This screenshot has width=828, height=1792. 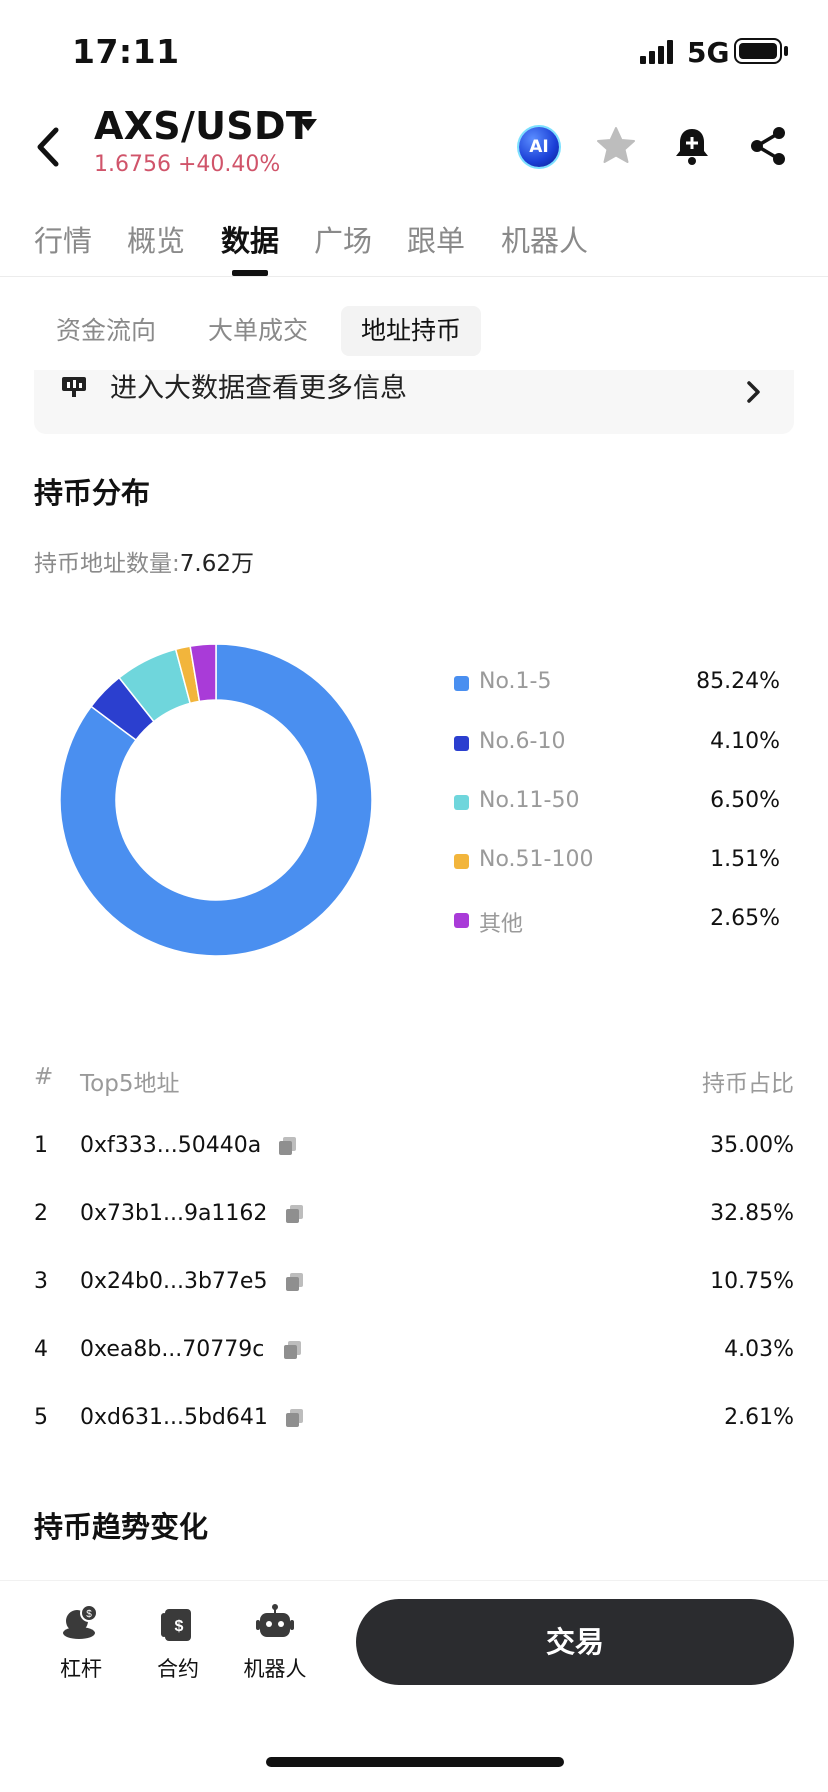 I want to click on row-share: 35.00%, so click(x=752, y=1145).